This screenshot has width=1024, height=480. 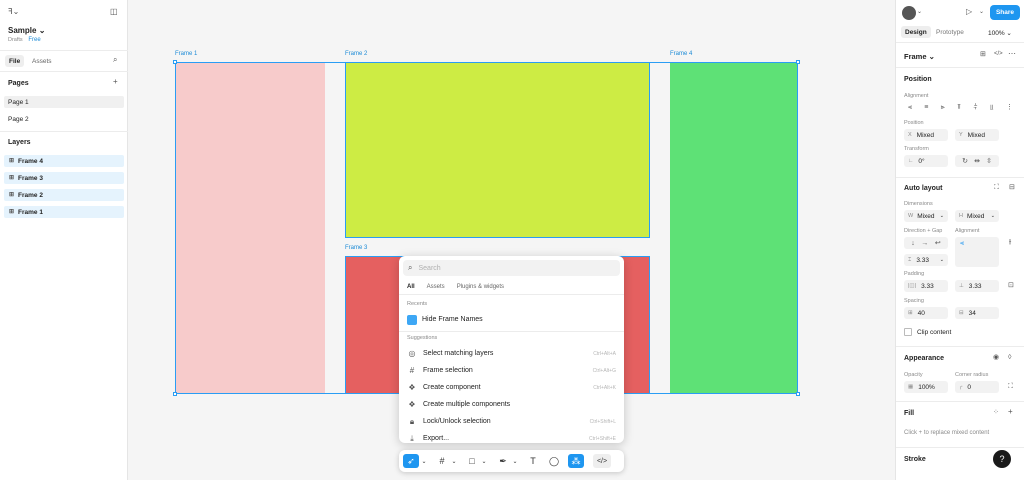 I want to click on tab-assets: Assets, so click(x=42, y=61).